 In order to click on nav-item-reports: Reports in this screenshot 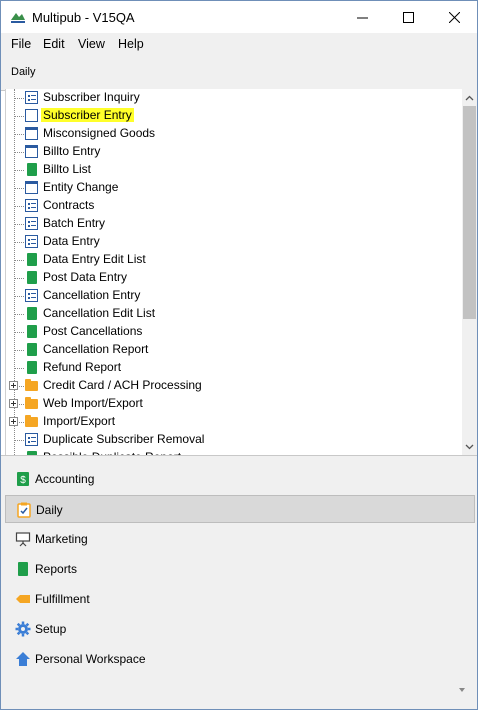, I will do `click(240, 569)`.